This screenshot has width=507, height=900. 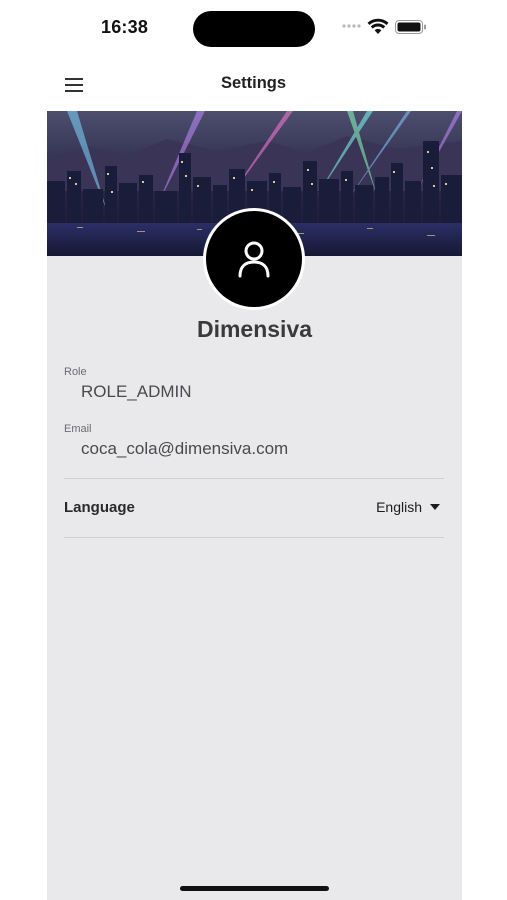 What do you see at coordinates (78, 429) in the screenshot?
I see `email-label: Email` at bounding box center [78, 429].